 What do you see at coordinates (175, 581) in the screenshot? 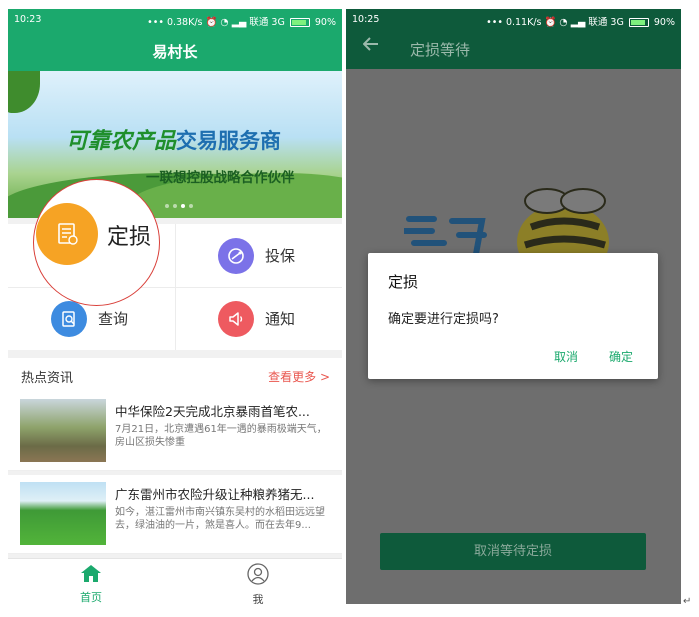
I see `bottom-tab-bar: 首页 我` at bounding box center [175, 581].